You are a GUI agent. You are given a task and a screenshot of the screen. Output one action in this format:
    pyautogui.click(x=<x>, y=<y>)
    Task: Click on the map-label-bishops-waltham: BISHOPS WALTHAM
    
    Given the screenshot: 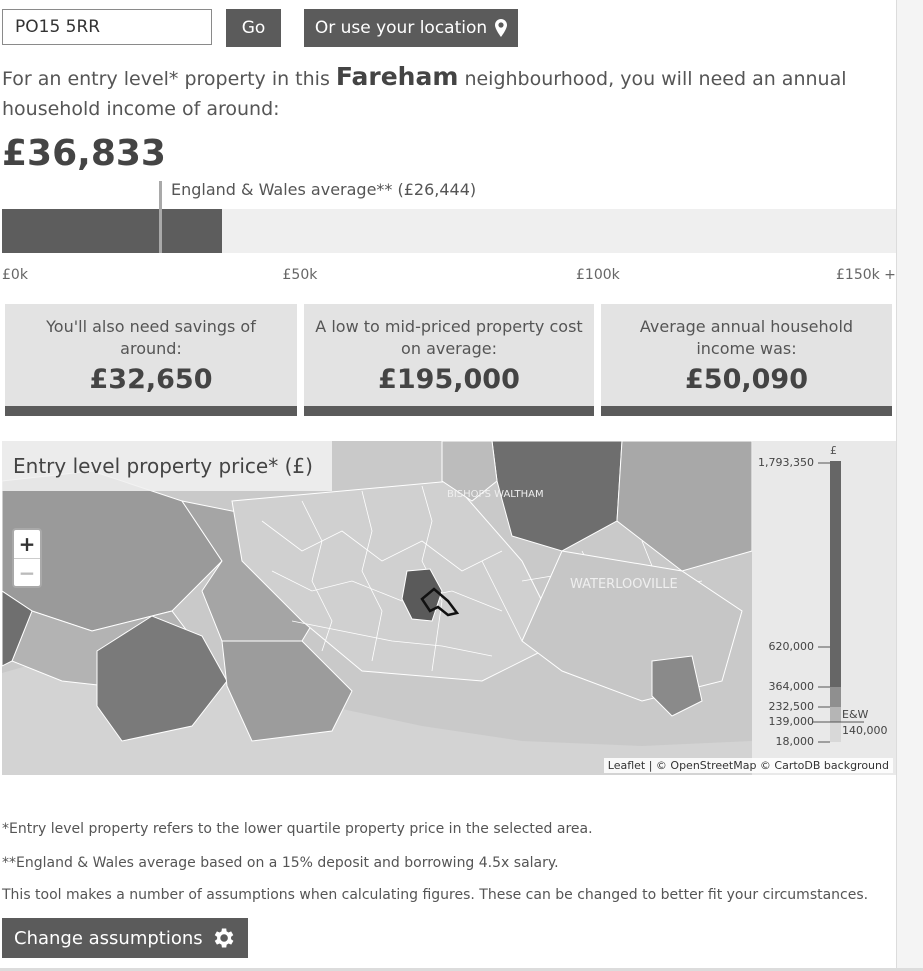 What is the action you would take?
    pyautogui.click(x=495, y=494)
    